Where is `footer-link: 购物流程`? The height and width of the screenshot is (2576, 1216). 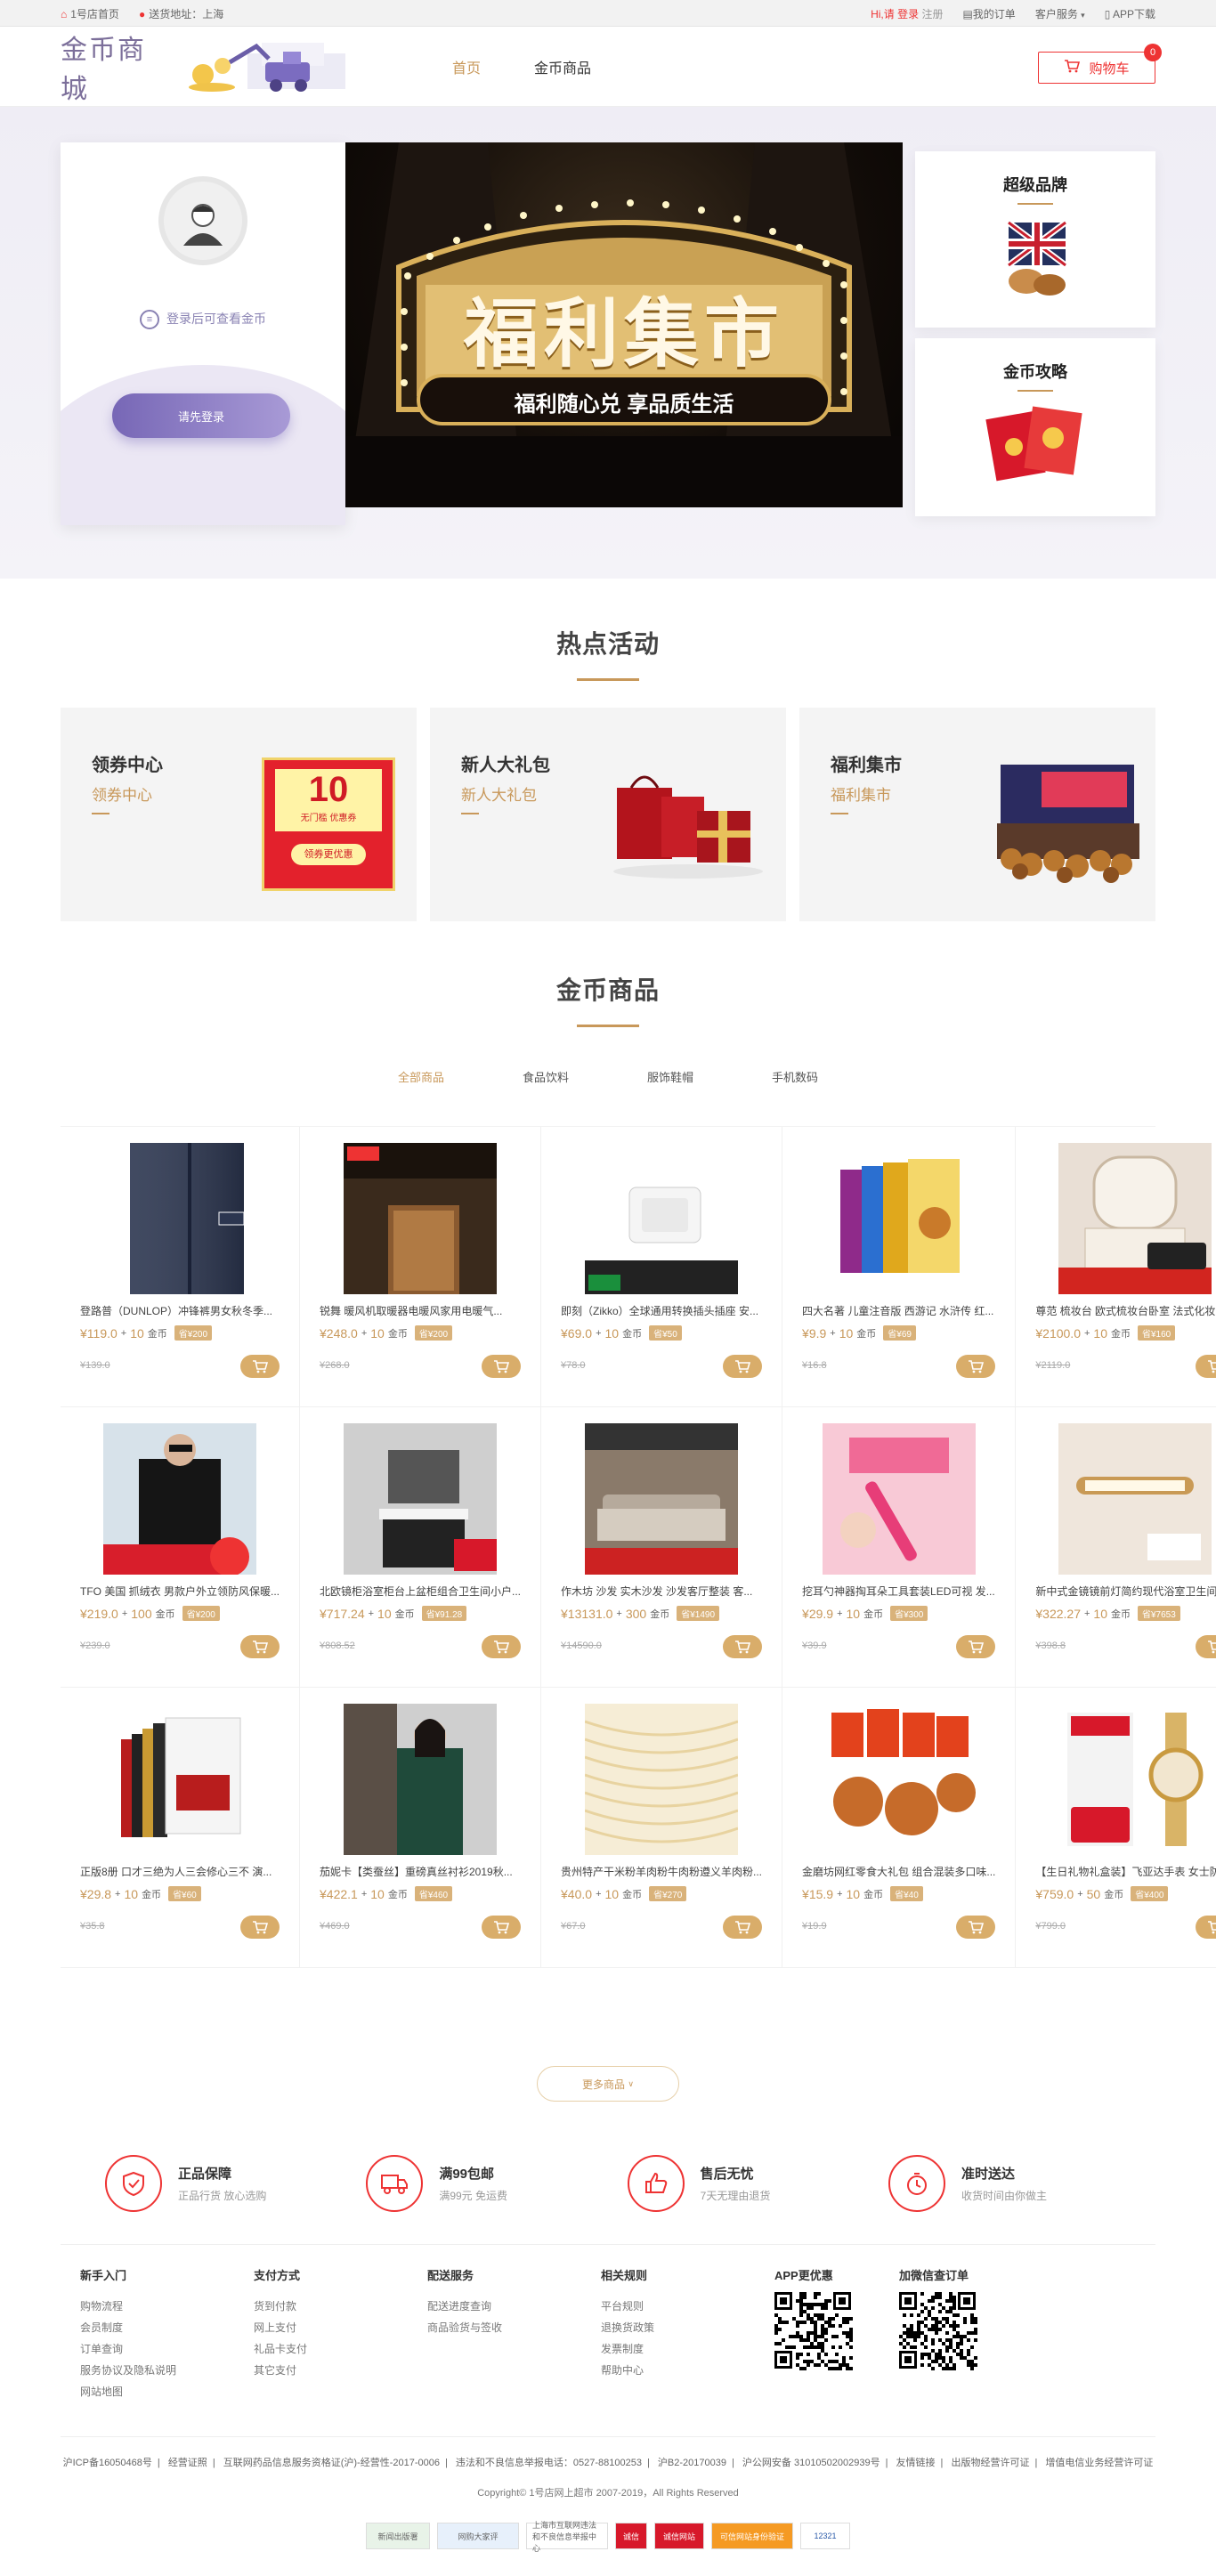
footer-link: 购物流程 is located at coordinates (167, 2306).